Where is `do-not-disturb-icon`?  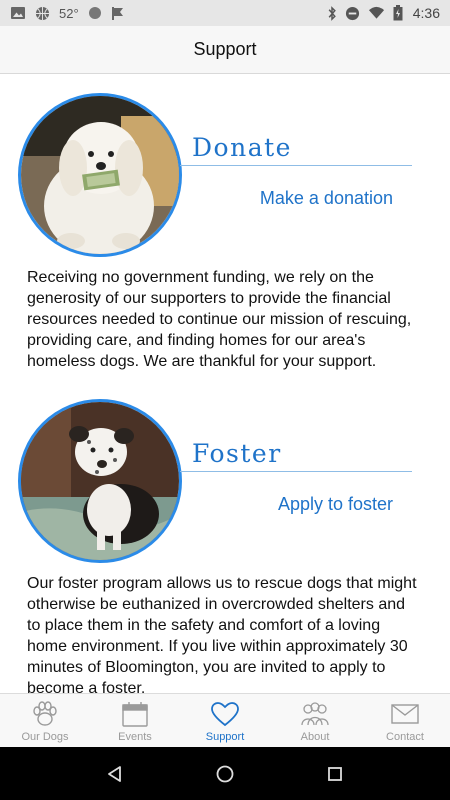 do-not-disturb-icon is located at coordinates (352, 13).